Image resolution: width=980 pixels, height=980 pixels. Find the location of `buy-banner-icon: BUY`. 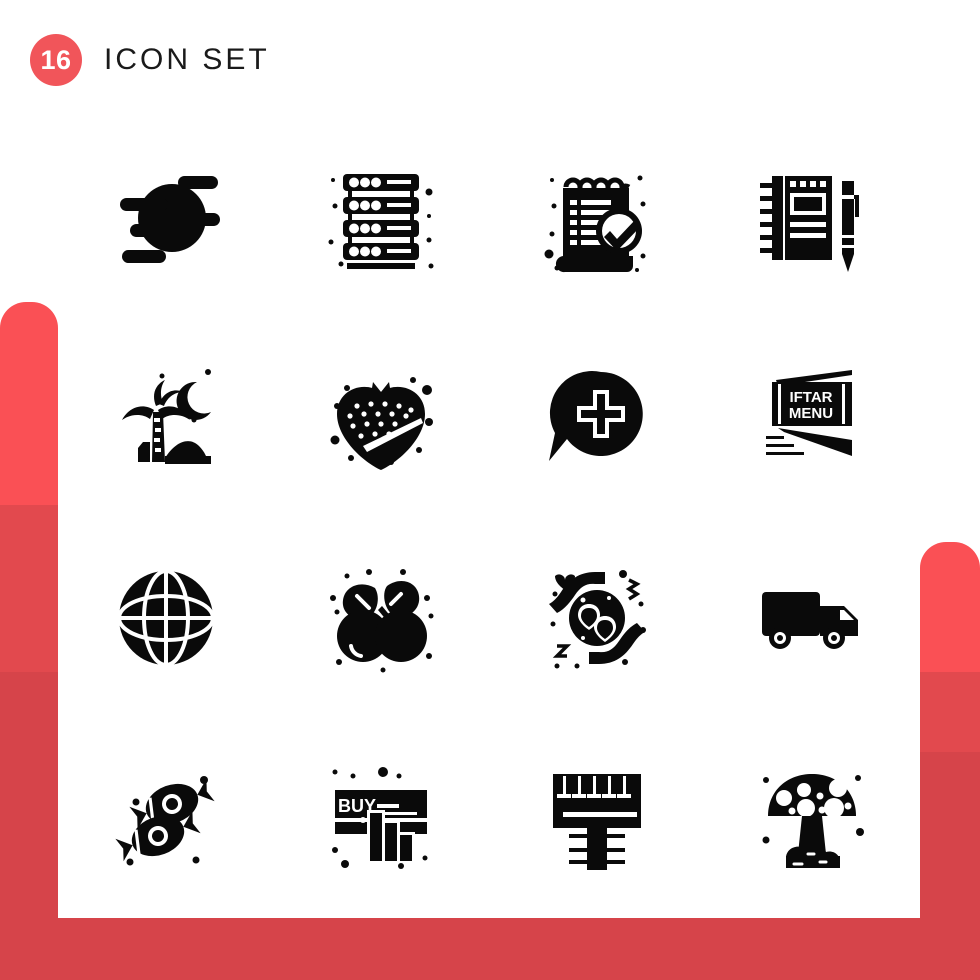

buy-banner-icon: BUY is located at coordinates (380, 818).